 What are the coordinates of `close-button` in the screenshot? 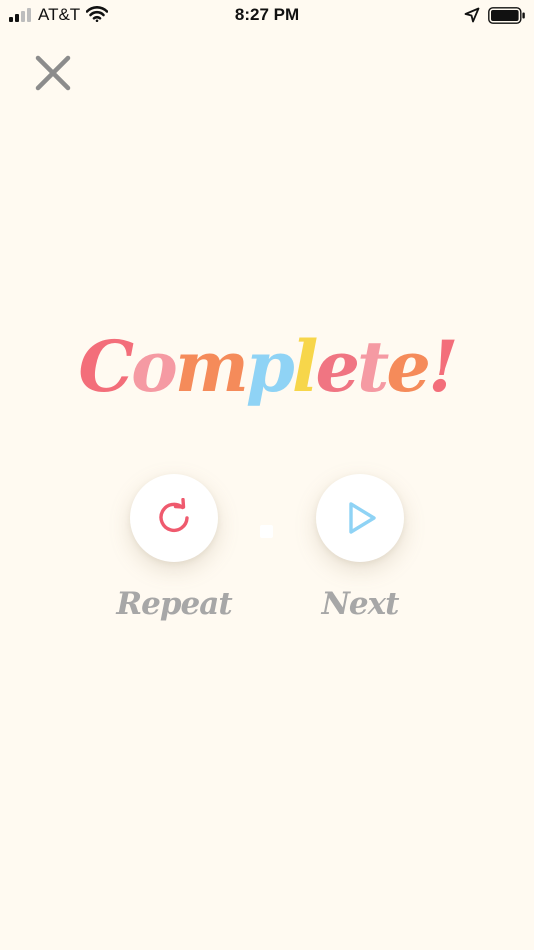 It's located at (53, 73).